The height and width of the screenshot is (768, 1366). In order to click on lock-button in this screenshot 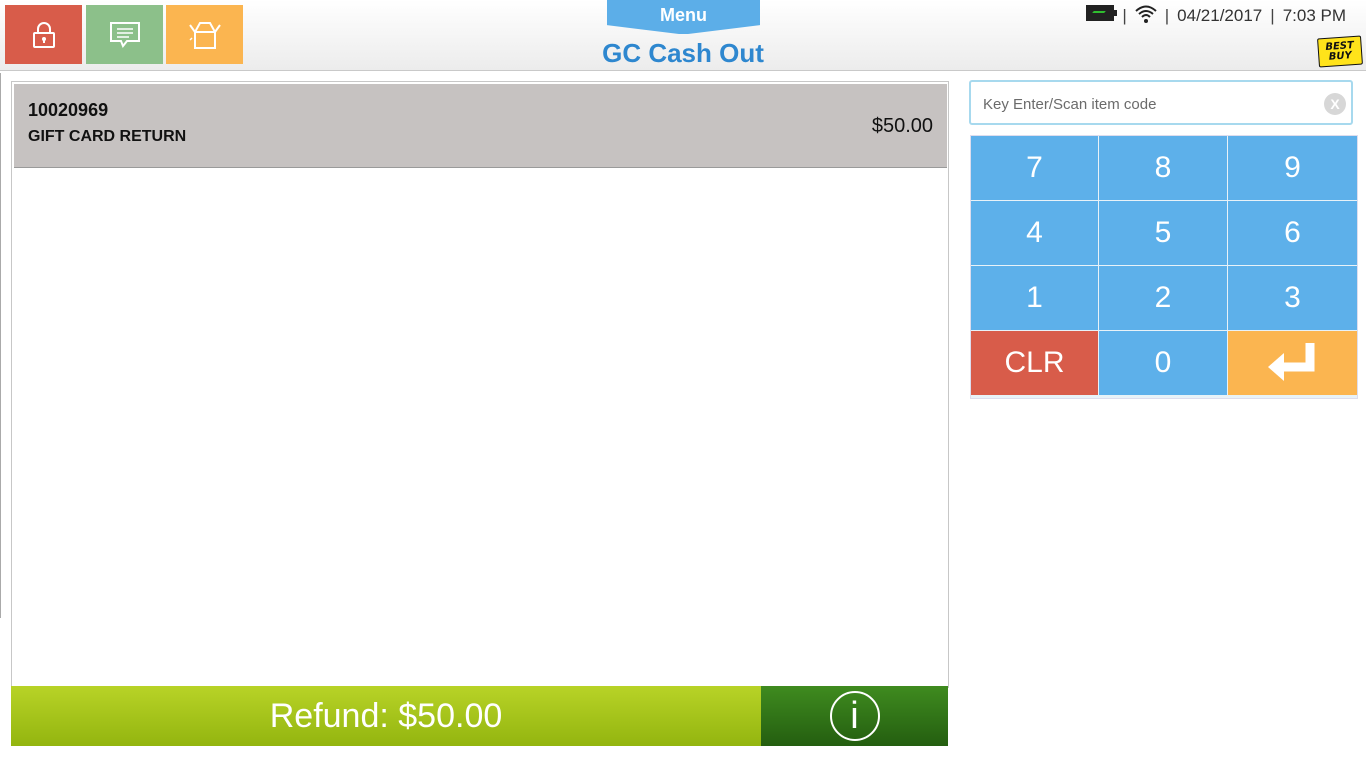, I will do `click(43, 34)`.